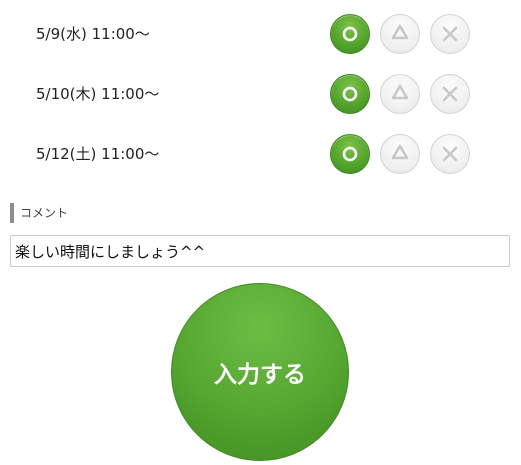 The image size is (521, 465). I want to click on date-label: 5/9(水) 11:00〜, so click(93, 34).